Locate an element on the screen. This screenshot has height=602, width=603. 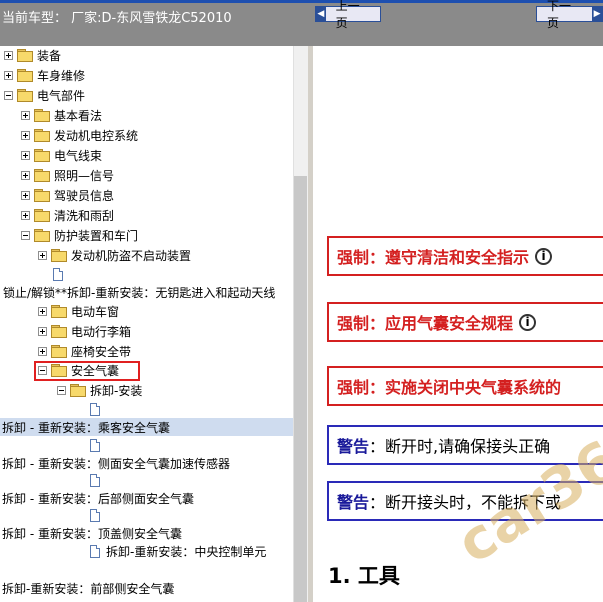
tree-node-label: 清洗和雨刮 is located at coordinates (84, 215).